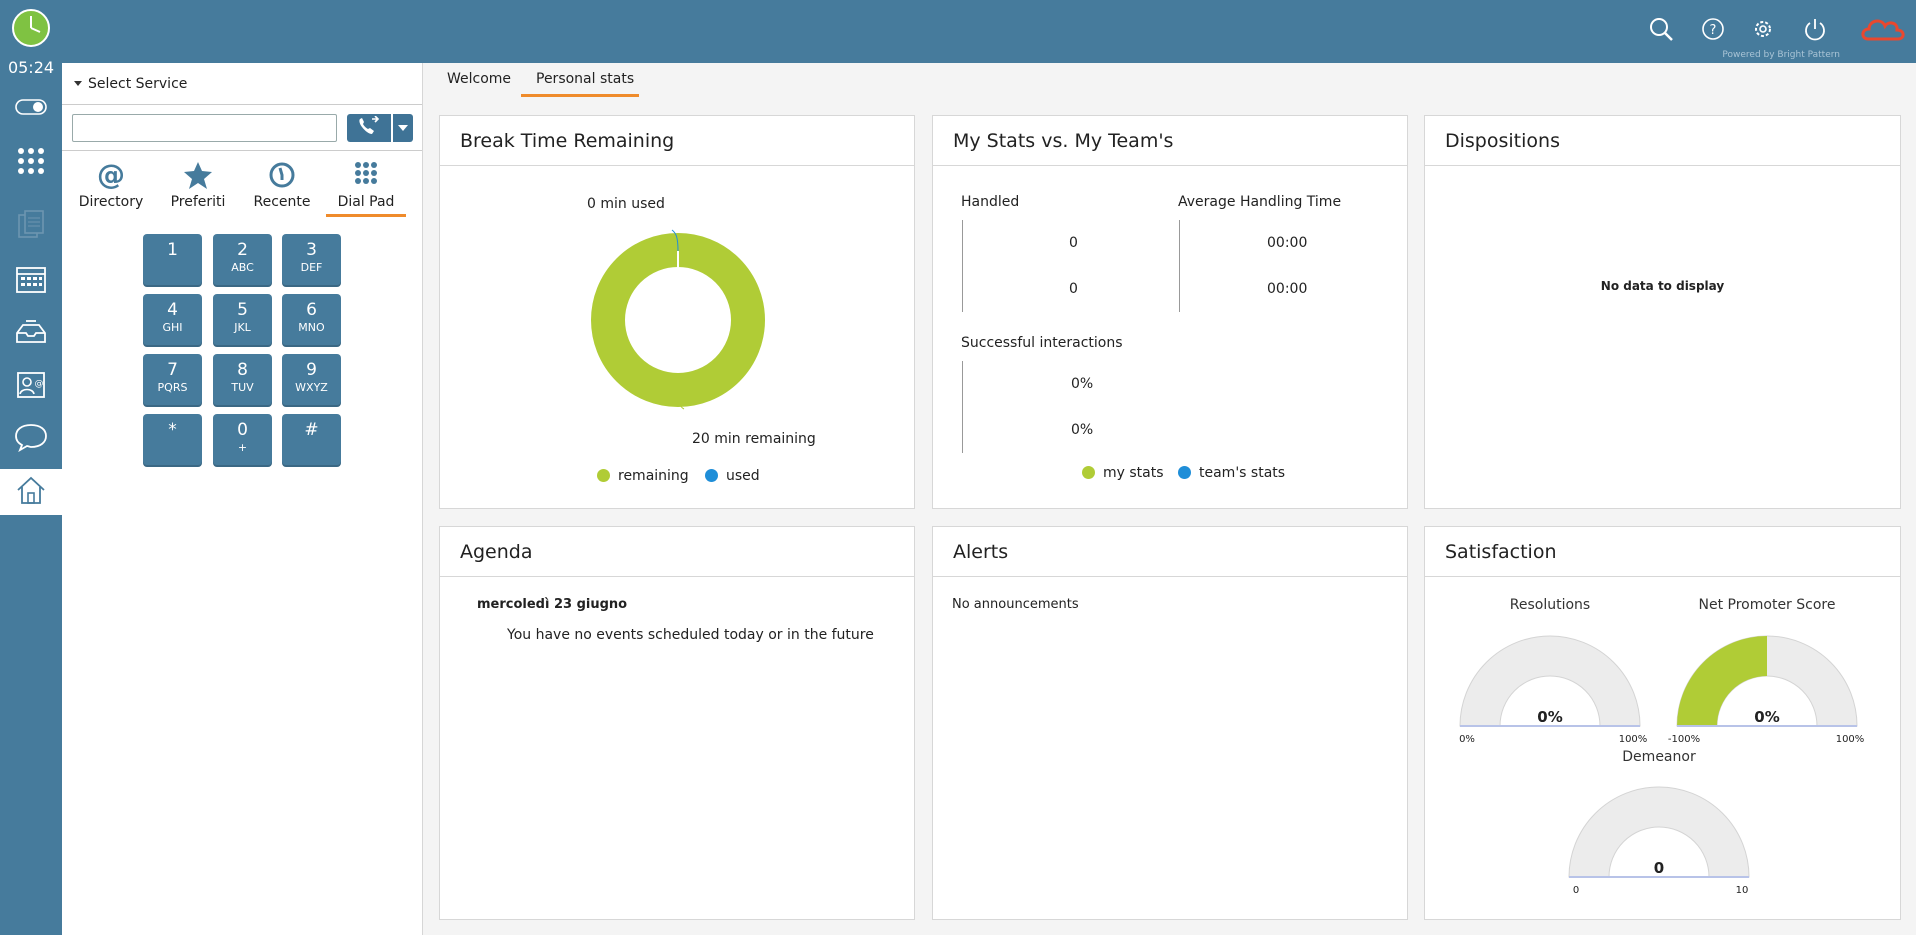 The width and height of the screenshot is (1916, 935). I want to click on call-button, so click(369, 128).